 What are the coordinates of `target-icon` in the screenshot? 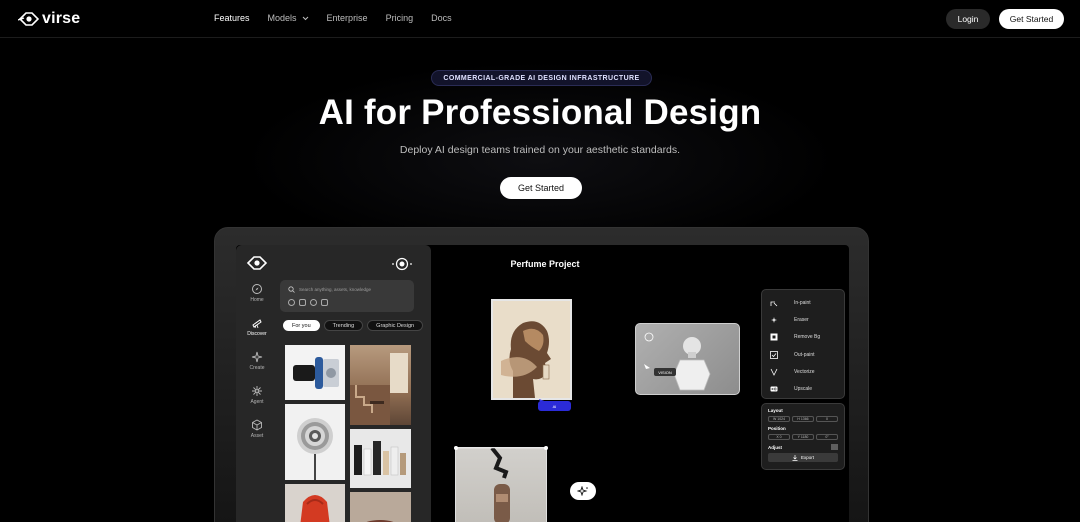 It's located at (402, 264).